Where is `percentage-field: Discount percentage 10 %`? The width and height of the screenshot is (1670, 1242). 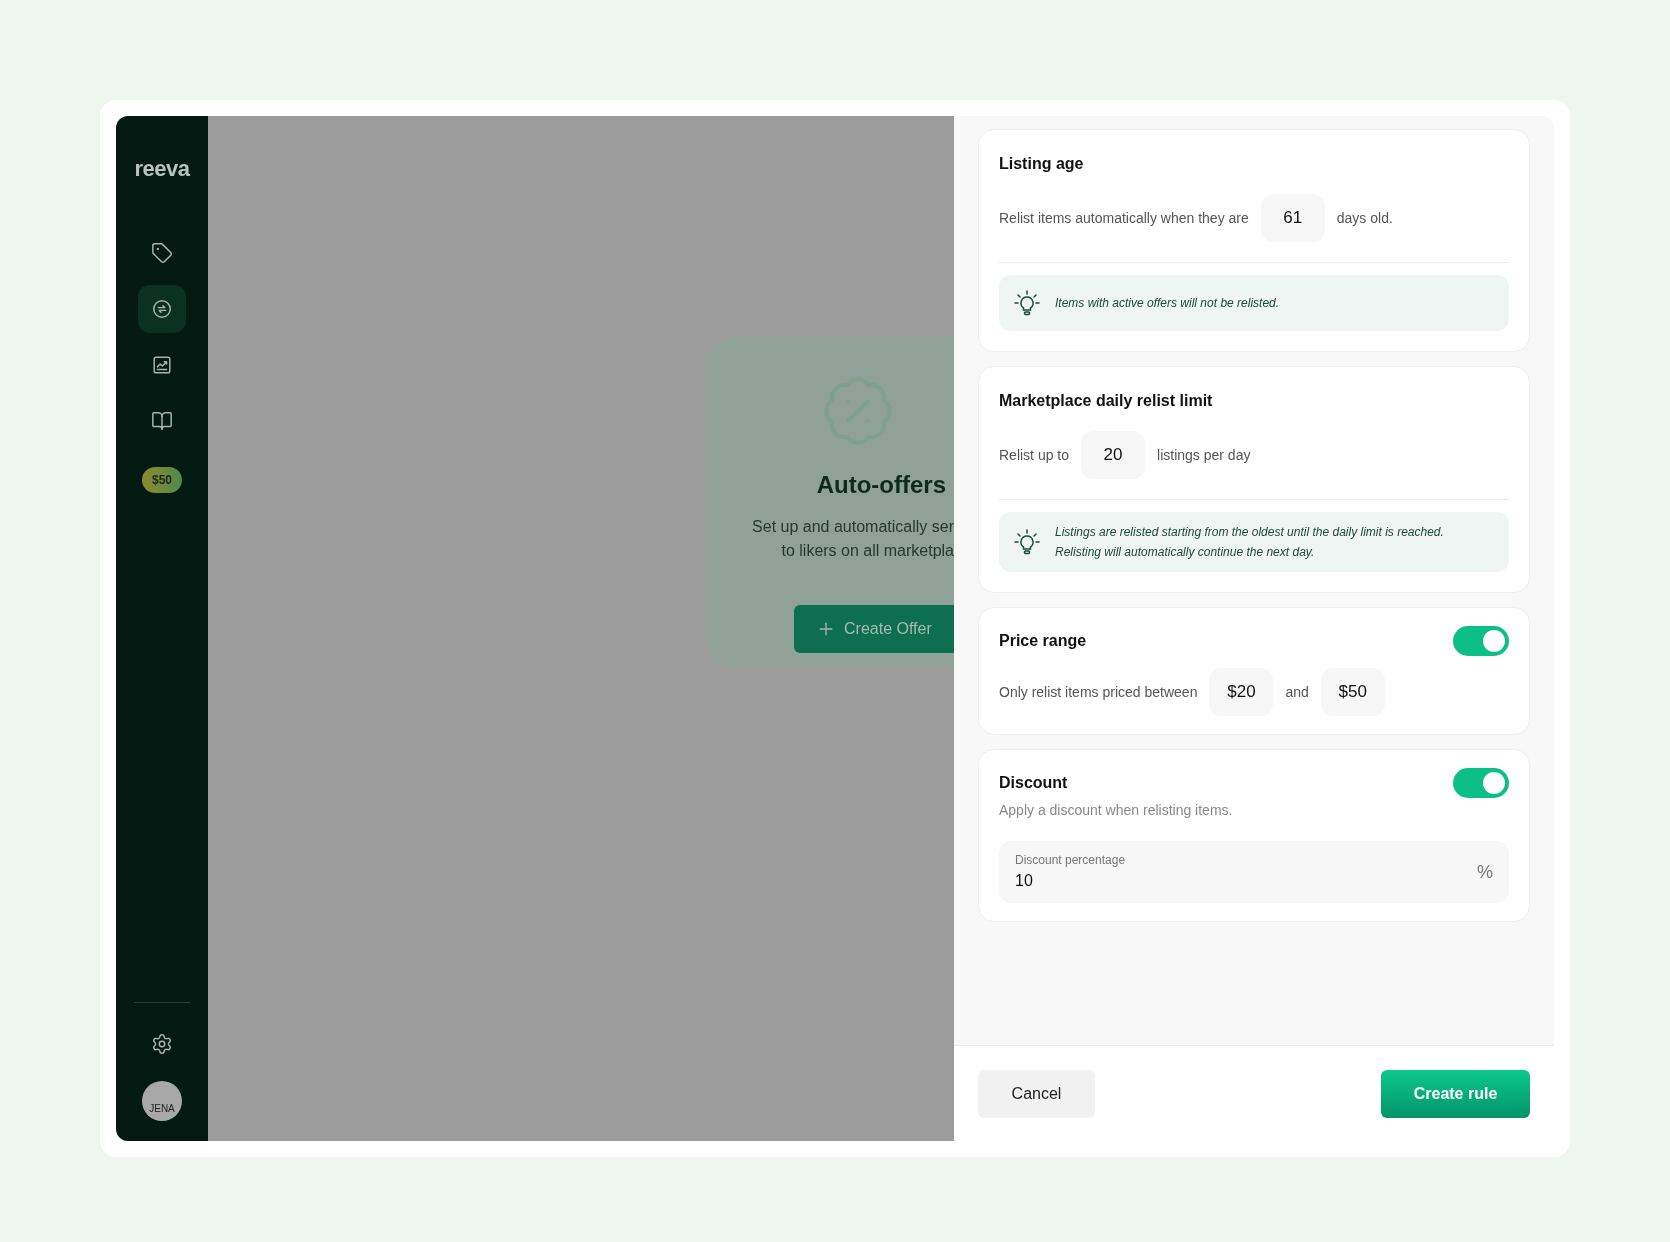
percentage-field: Discount percentage 10 % is located at coordinates (1254, 872).